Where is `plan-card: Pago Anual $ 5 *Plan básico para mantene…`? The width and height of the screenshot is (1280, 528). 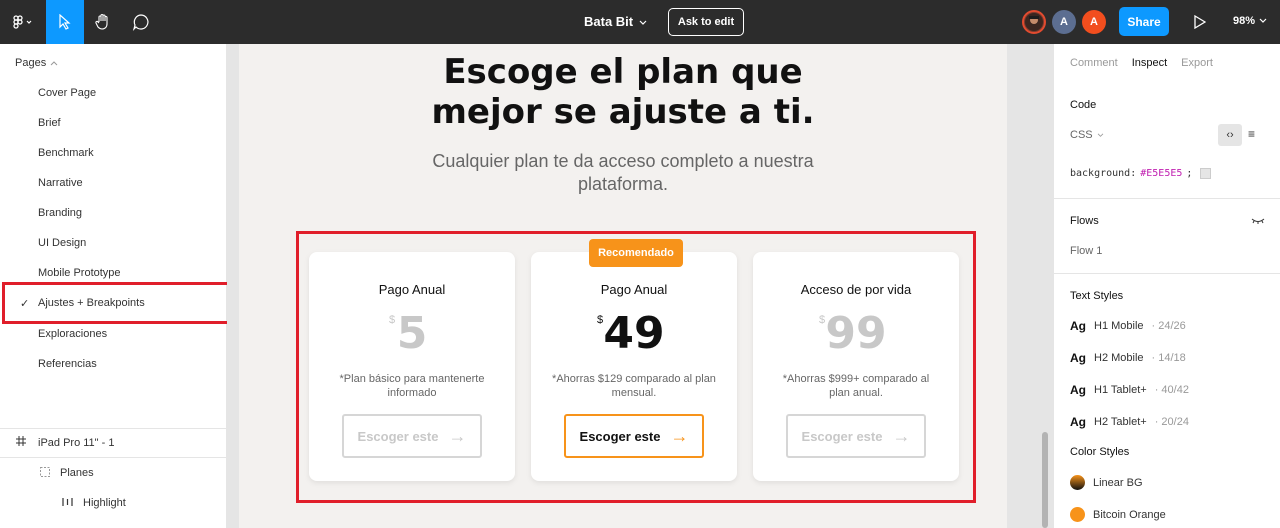 plan-card: Pago Anual $ 5 *Plan básico para mantene… is located at coordinates (412, 366).